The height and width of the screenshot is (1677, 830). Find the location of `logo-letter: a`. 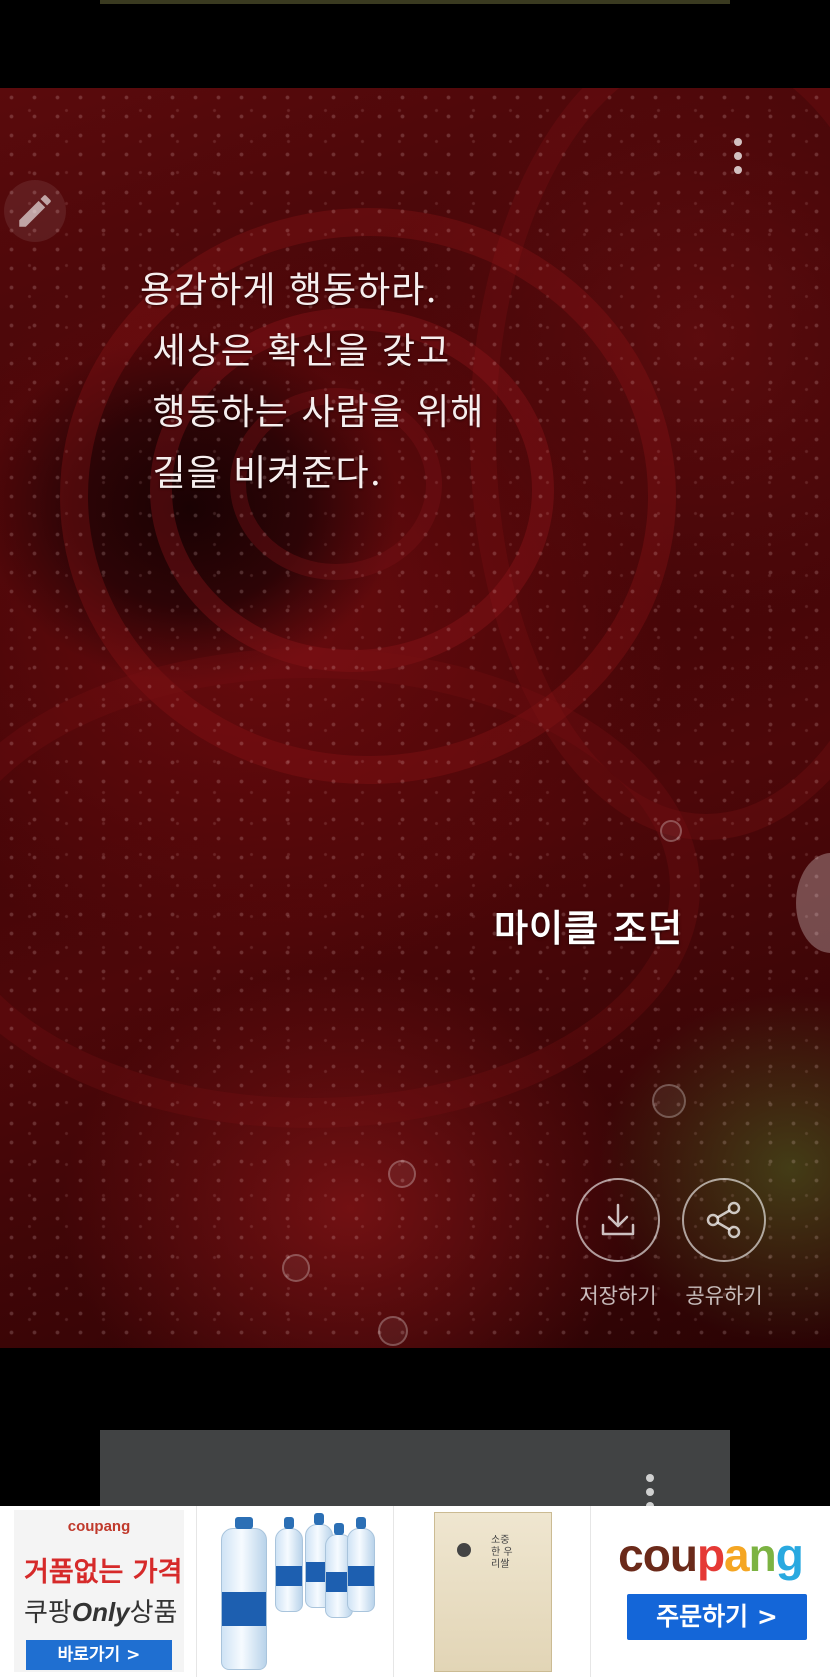

logo-letter: a is located at coordinates (737, 1555).